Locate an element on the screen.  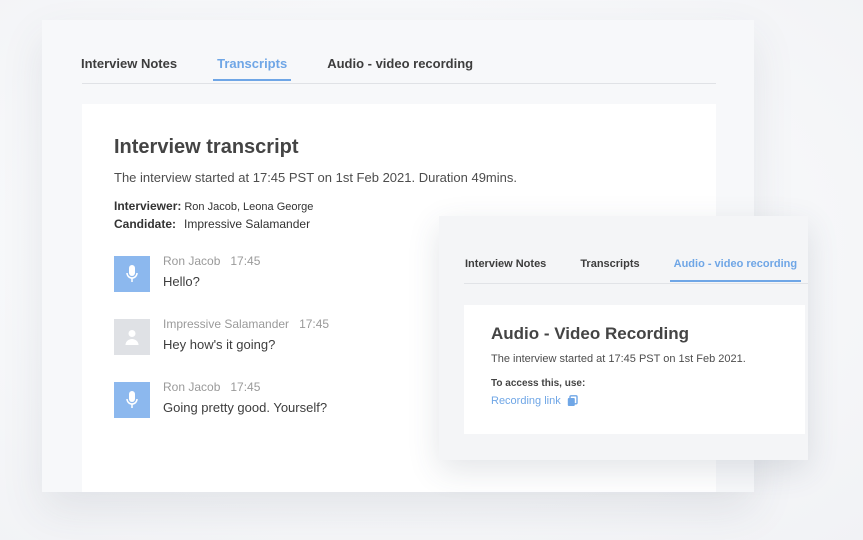
interviewer-label: Interviewer: is located at coordinates (148, 206).